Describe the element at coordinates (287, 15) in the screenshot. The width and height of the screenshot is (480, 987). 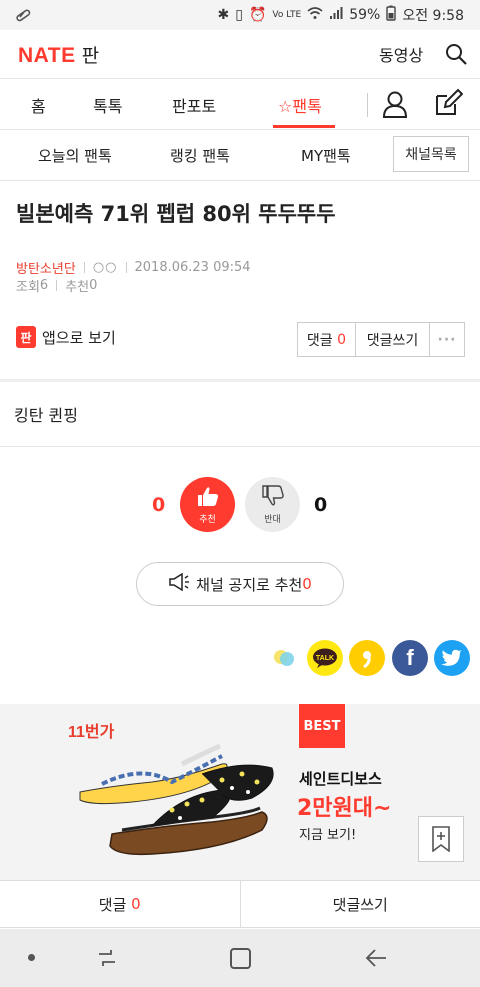
I see `network-label: Vo LTE` at that location.